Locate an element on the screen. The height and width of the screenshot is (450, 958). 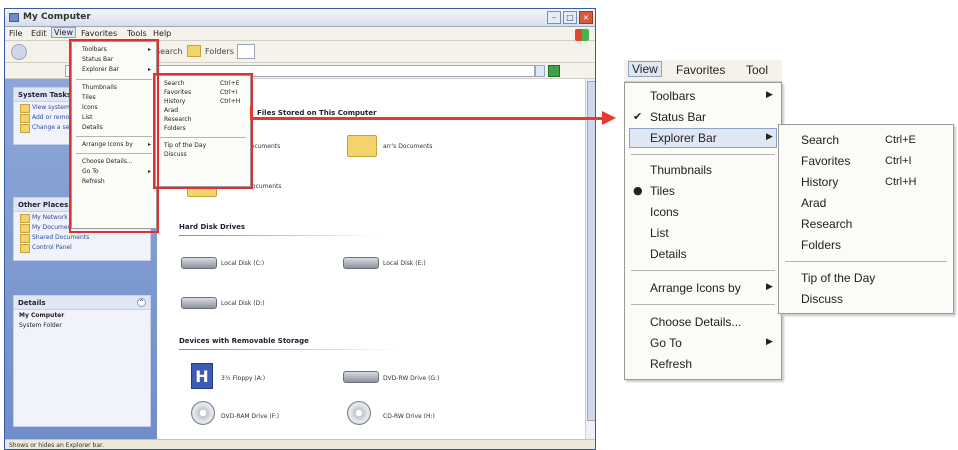
zoom-sub-research: Research is located at coordinates (826, 224).